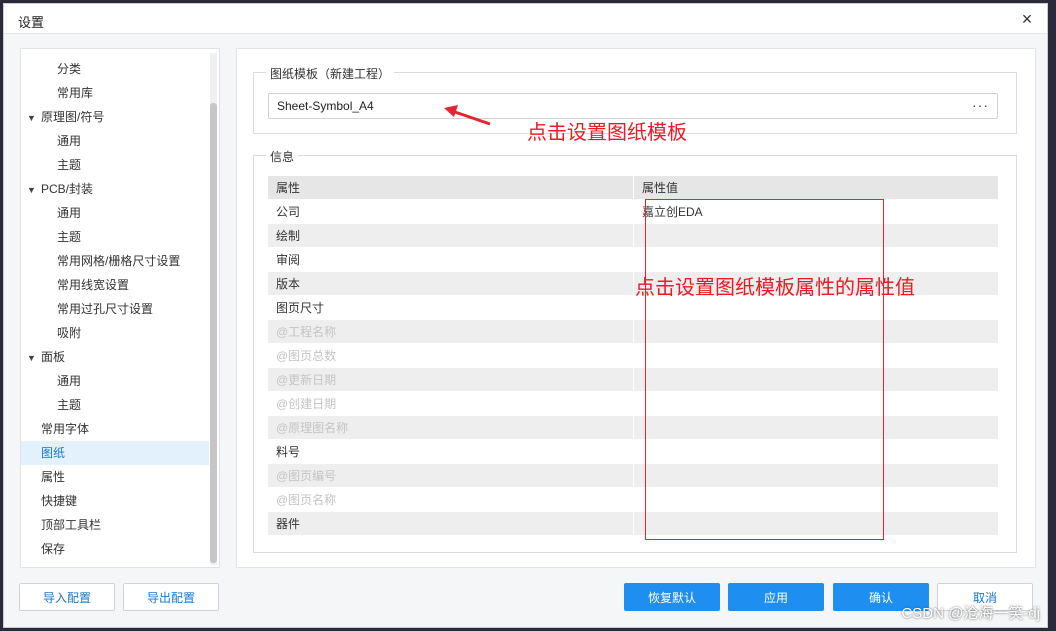 The height and width of the screenshot is (631, 1056). What do you see at coordinates (93, 285) in the screenshot?
I see `nav-item-label: 常用线宽设置` at bounding box center [93, 285].